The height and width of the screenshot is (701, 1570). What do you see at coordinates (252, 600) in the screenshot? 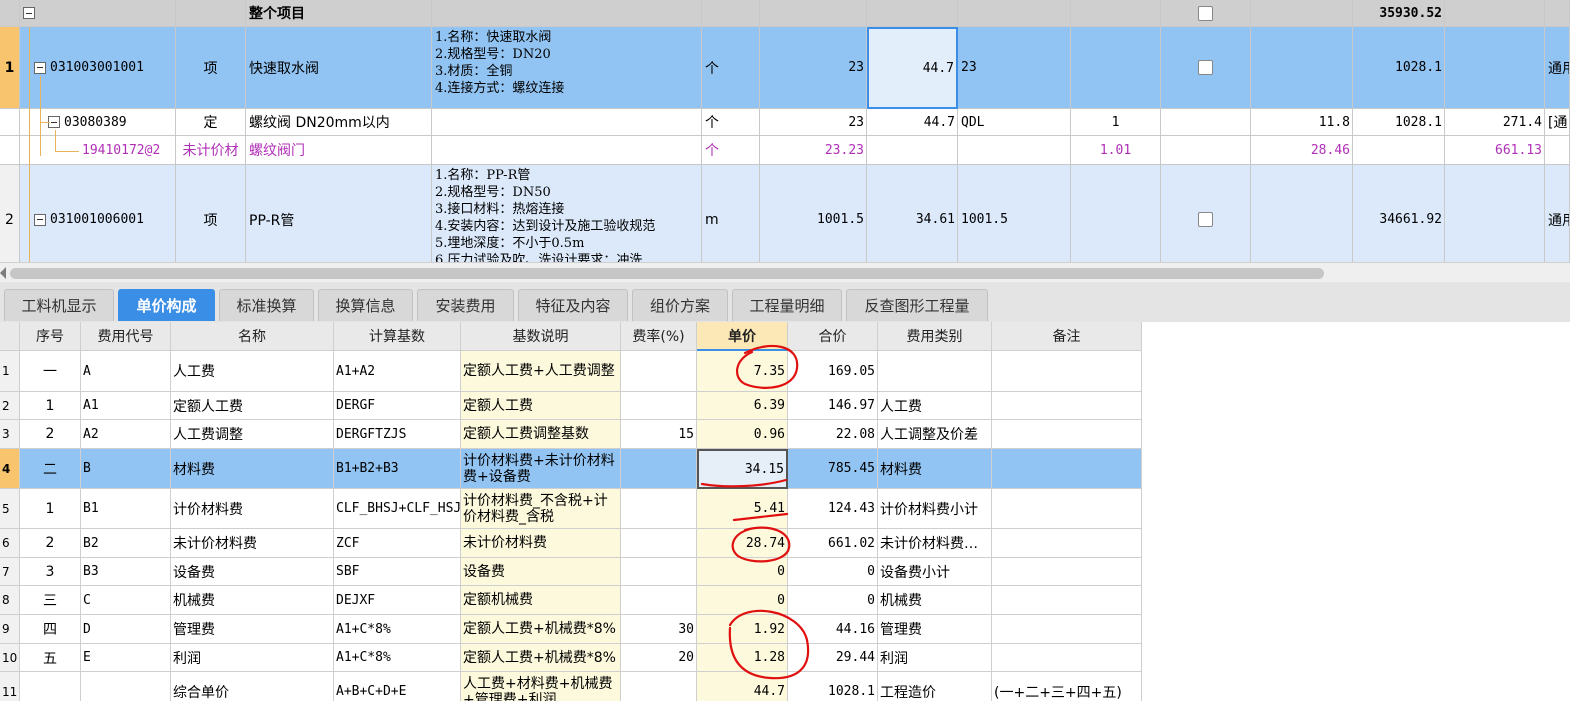
I see `fee-name: 机械费` at bounding box center [252, 600].